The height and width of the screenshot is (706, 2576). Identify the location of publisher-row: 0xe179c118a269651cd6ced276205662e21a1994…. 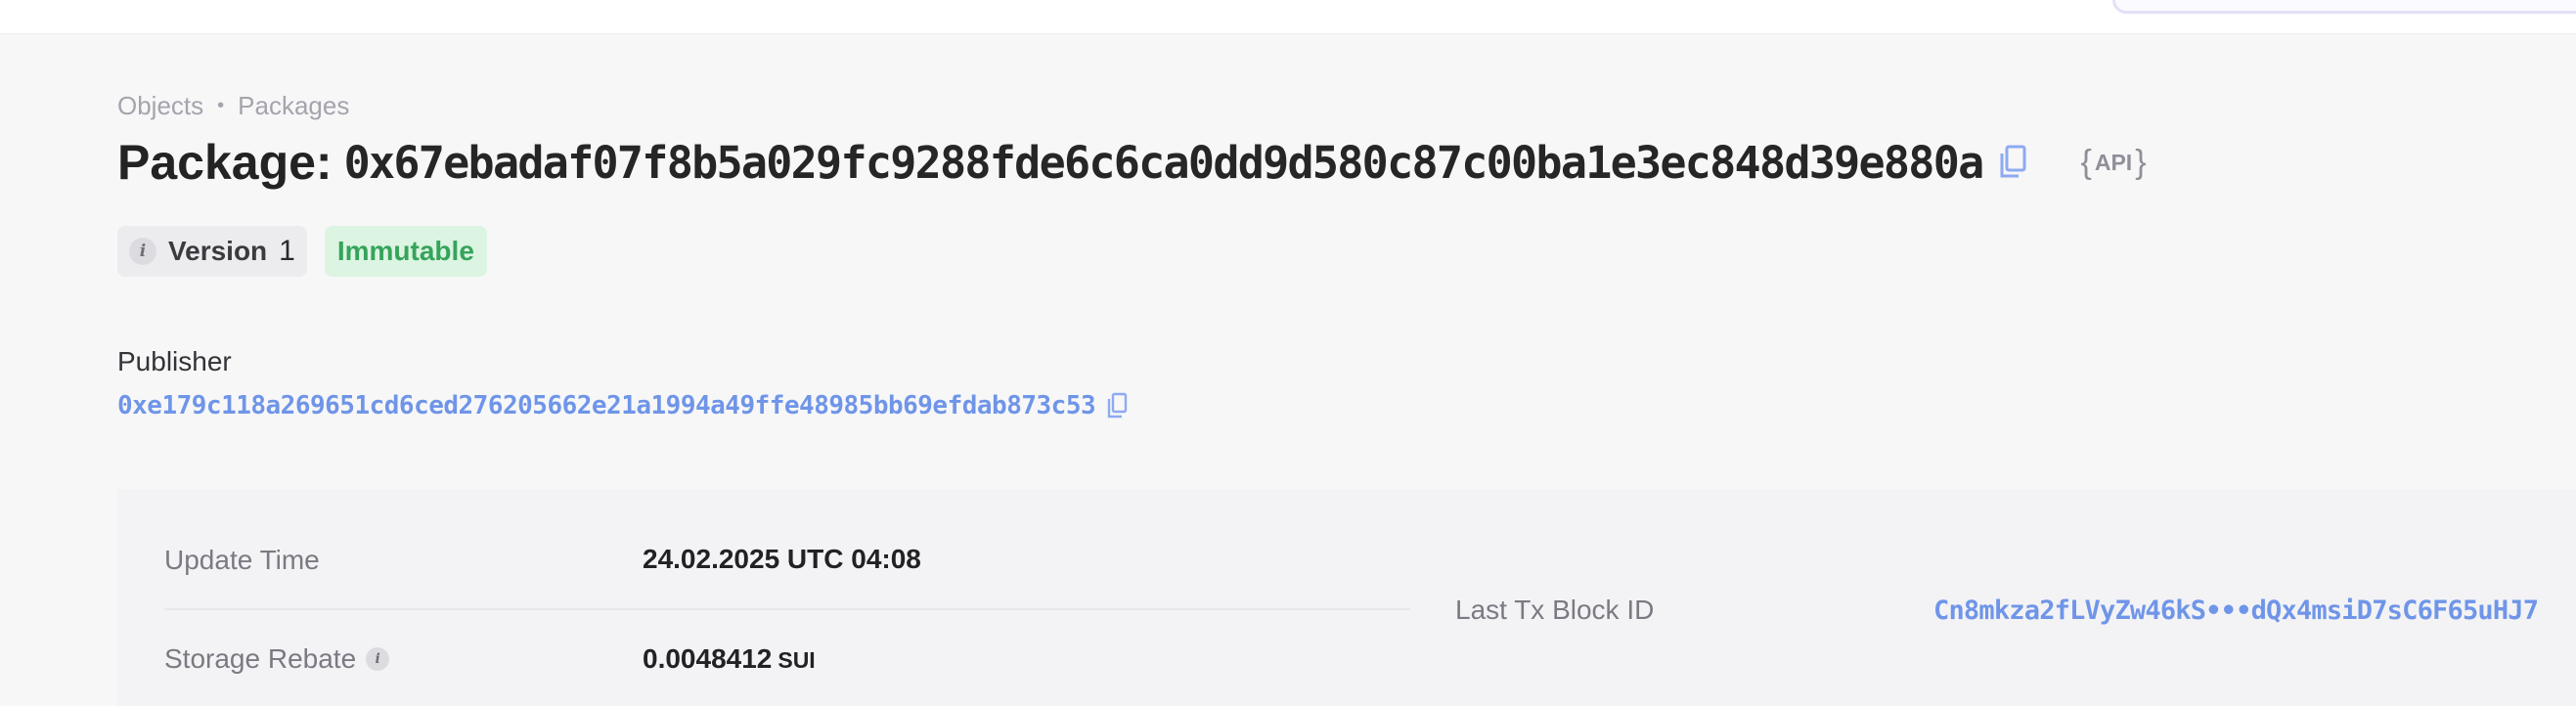
(623, 405).